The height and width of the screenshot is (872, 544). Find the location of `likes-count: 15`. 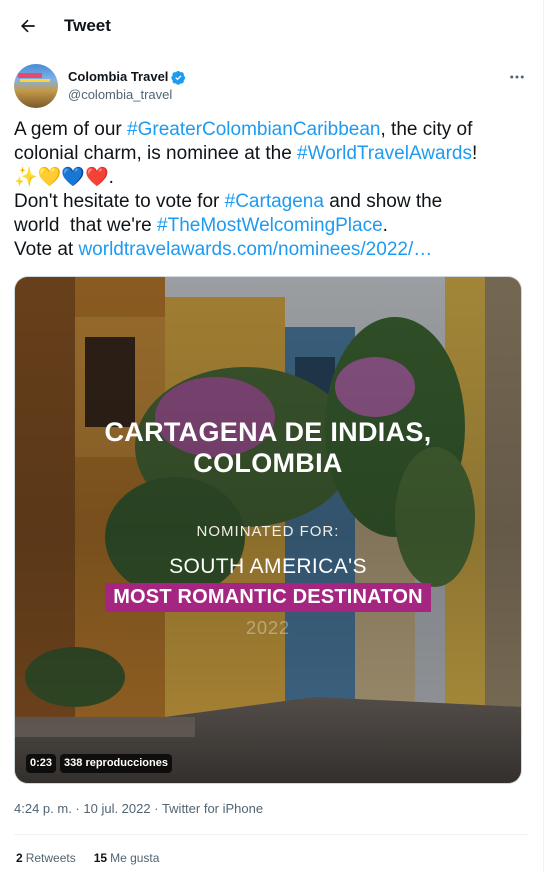

likes-count: 15 is located at coordinates (100, 858).